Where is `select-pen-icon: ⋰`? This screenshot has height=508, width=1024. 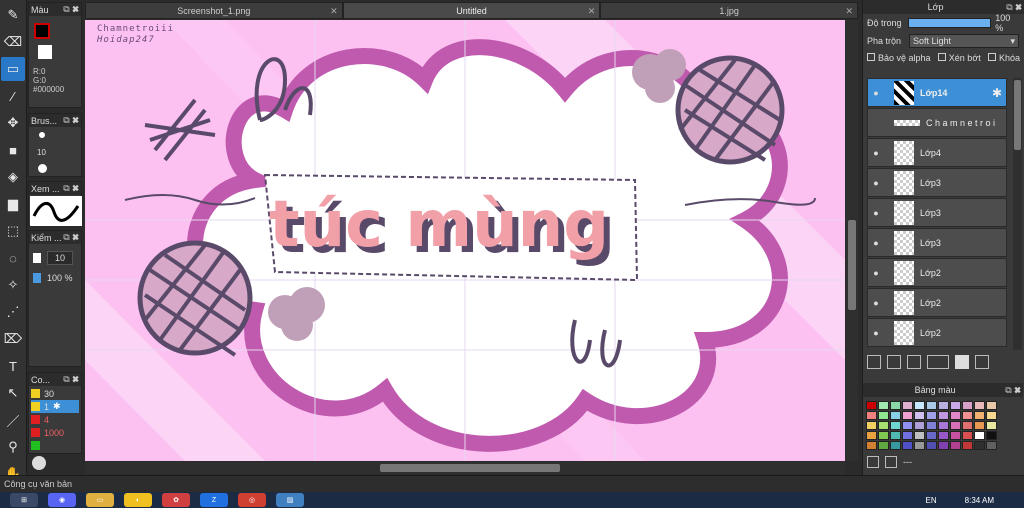
select-pen-icon: ⋰ is located at coordinates (13, 312).